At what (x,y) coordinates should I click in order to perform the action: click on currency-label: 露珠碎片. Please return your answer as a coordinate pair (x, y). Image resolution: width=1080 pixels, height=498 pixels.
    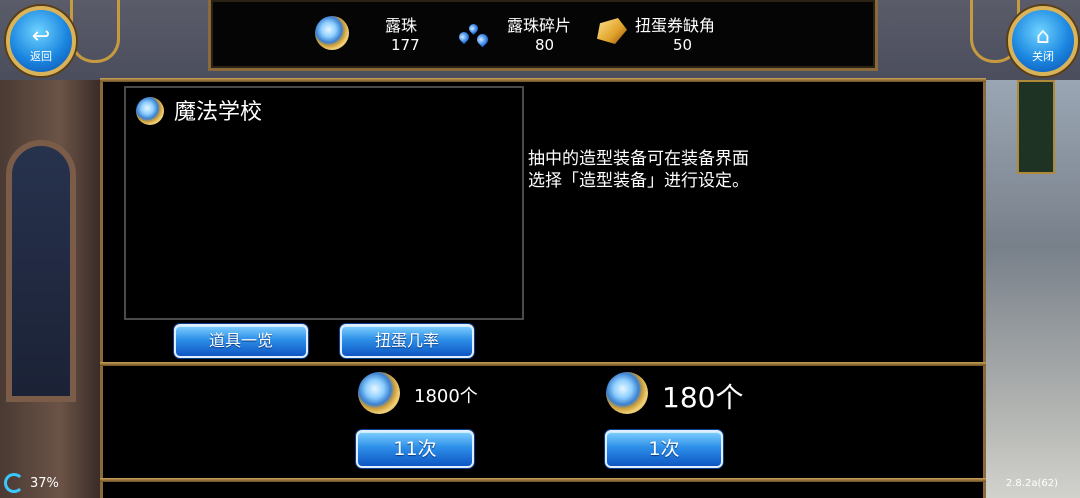
    Looking at the image, I should click on (539, 25).